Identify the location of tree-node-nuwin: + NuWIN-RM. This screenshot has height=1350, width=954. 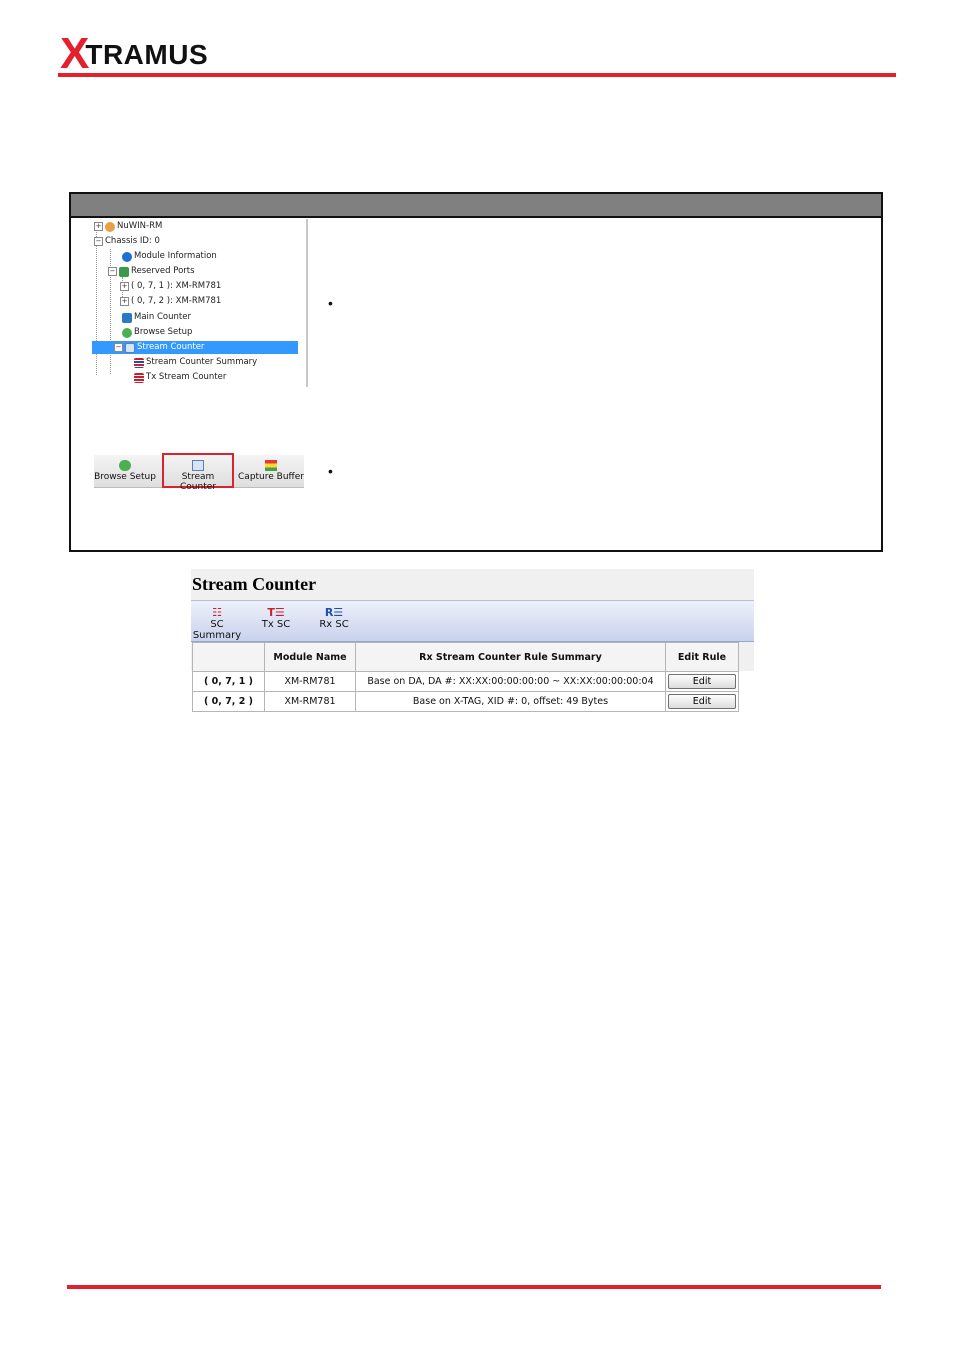
(128, 226).